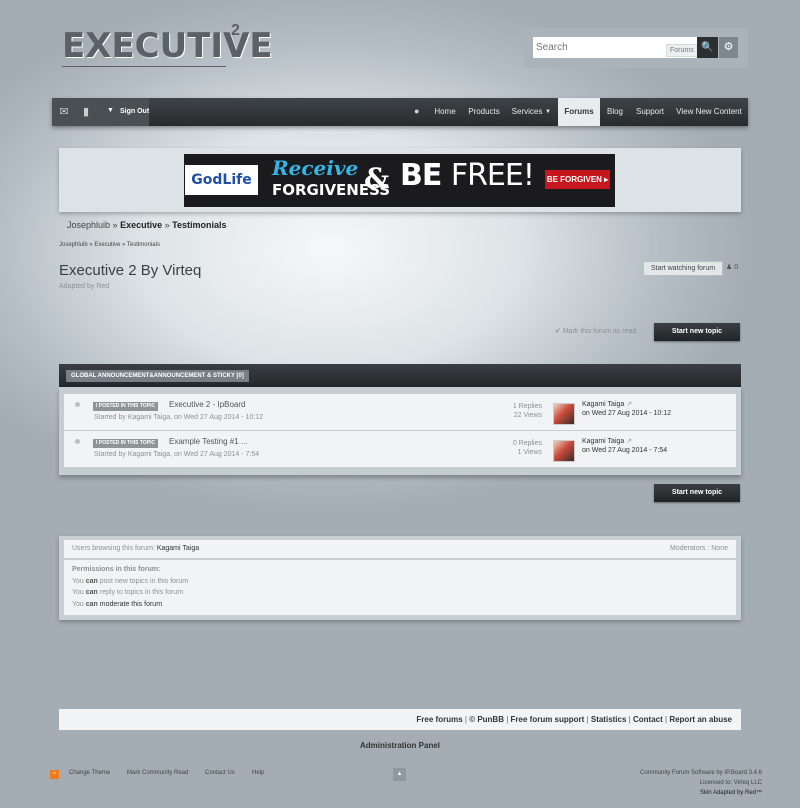  Describe the element at coordinates (89, 773) in the screenshot. I see `change-theme-link: Change Theme` at that location.